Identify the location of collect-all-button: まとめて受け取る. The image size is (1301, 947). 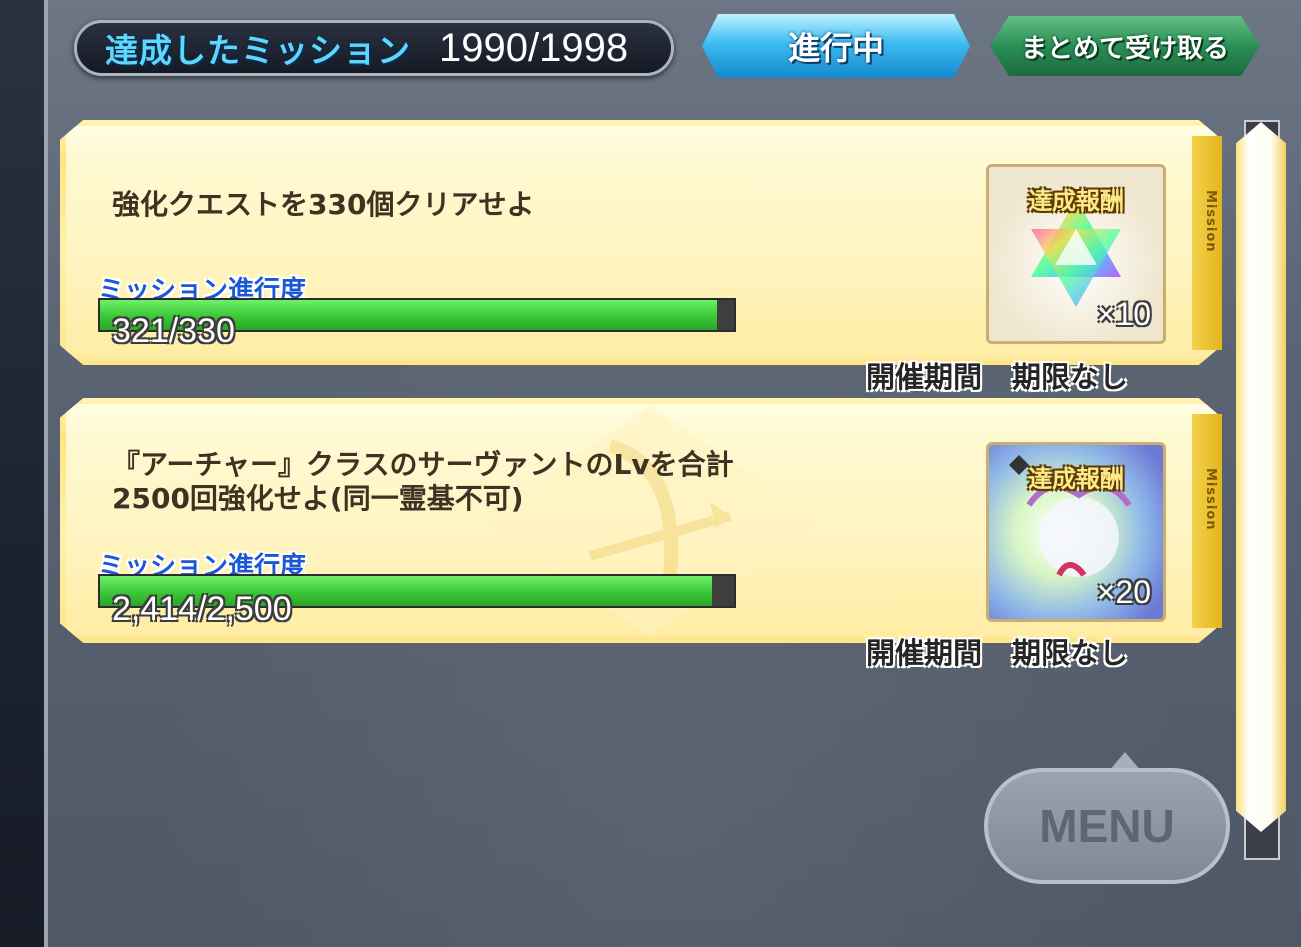
(1125, 46).